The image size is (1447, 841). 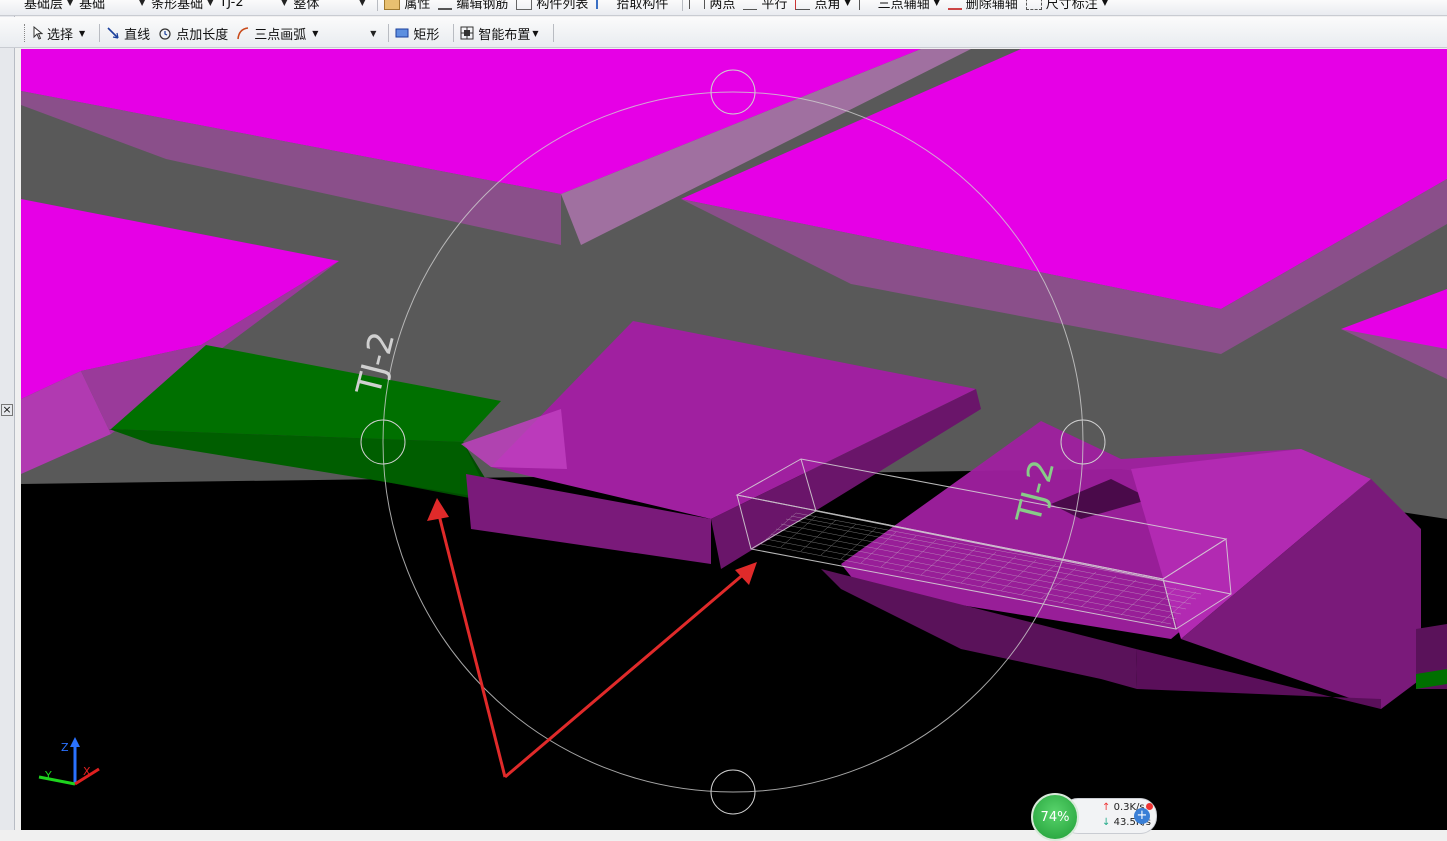 I want to click on scope-dropdown: 整体 ▼, so click(x=329, y=6).